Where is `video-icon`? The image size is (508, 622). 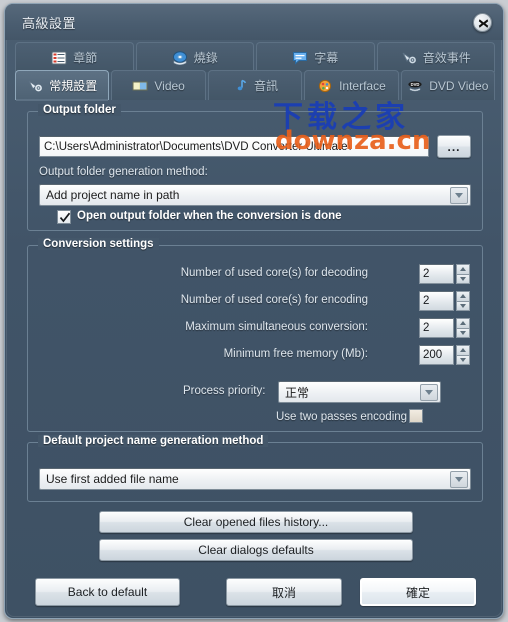 video-icon is located at coordinates (140, 85).